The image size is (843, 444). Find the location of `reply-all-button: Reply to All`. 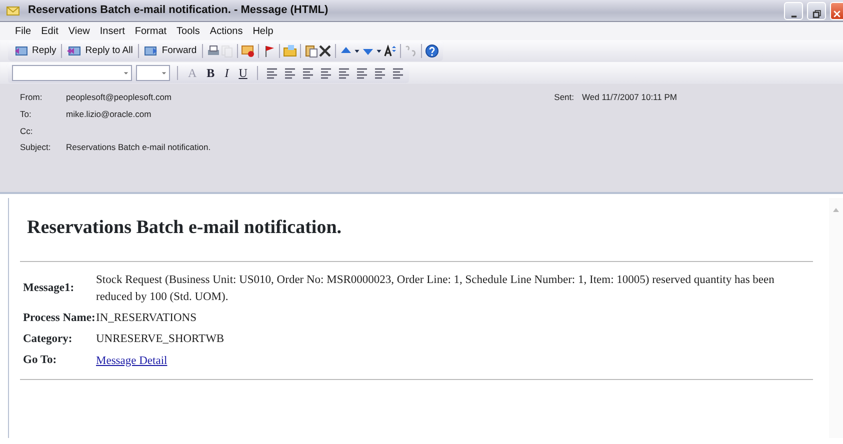

reply-all-button: Reply to All is located at coordinates (100, 51).